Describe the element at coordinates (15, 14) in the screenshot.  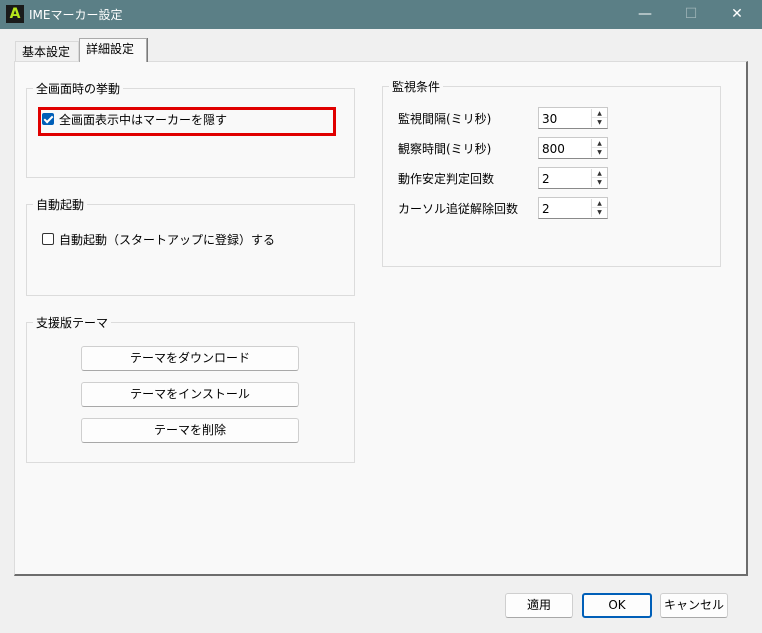
I see `app-icon: A` at that location.